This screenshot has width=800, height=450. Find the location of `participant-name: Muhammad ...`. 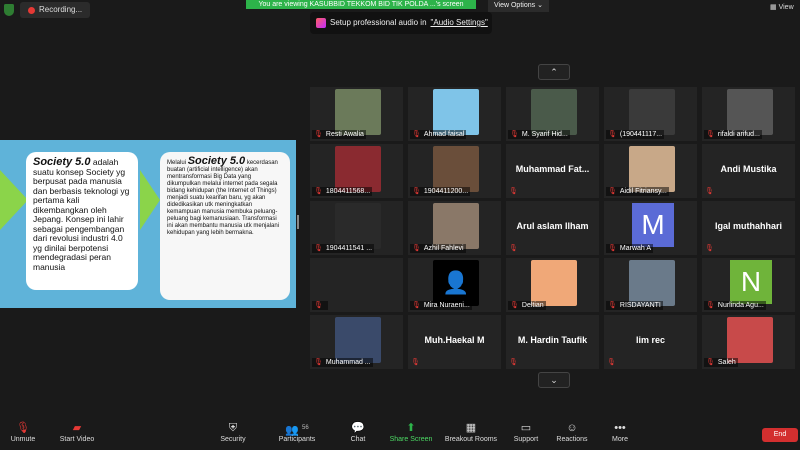

participant-name: Muhammad ... is located at coordinates (348, 362).